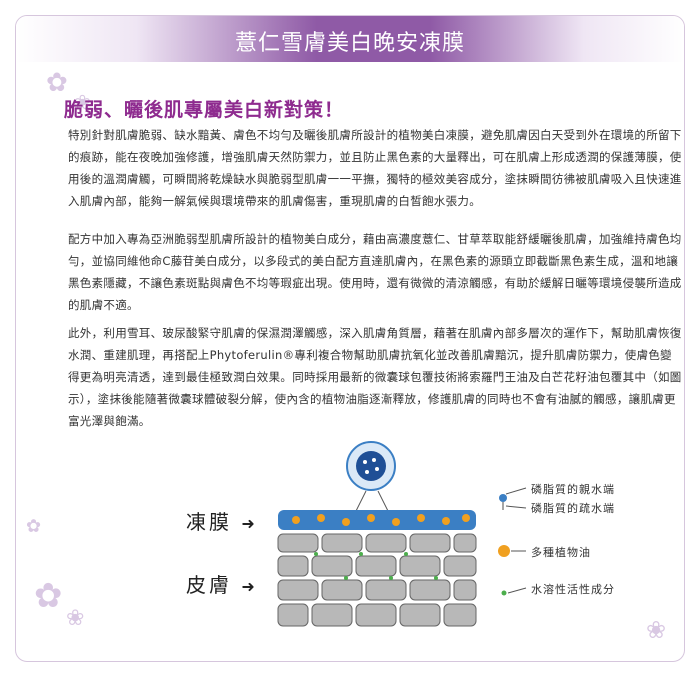  What do you see at coordinates (513, 498) in the screenshot?
I see `legend-hydrophilic-icon` at bounding box center [513, 498].